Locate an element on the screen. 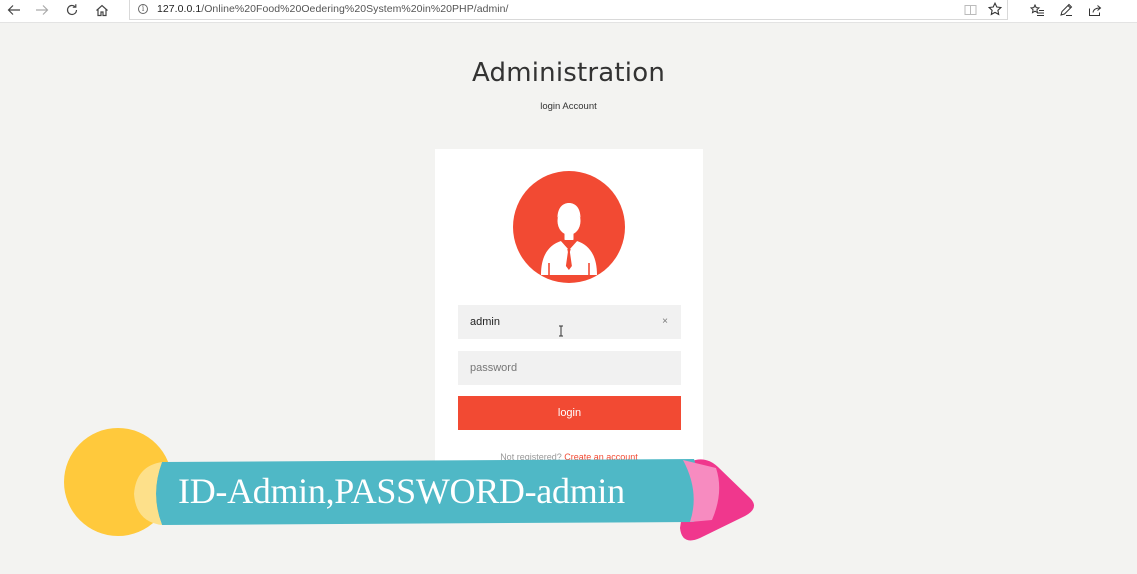  home-icon is located at coordinates (102, 10).